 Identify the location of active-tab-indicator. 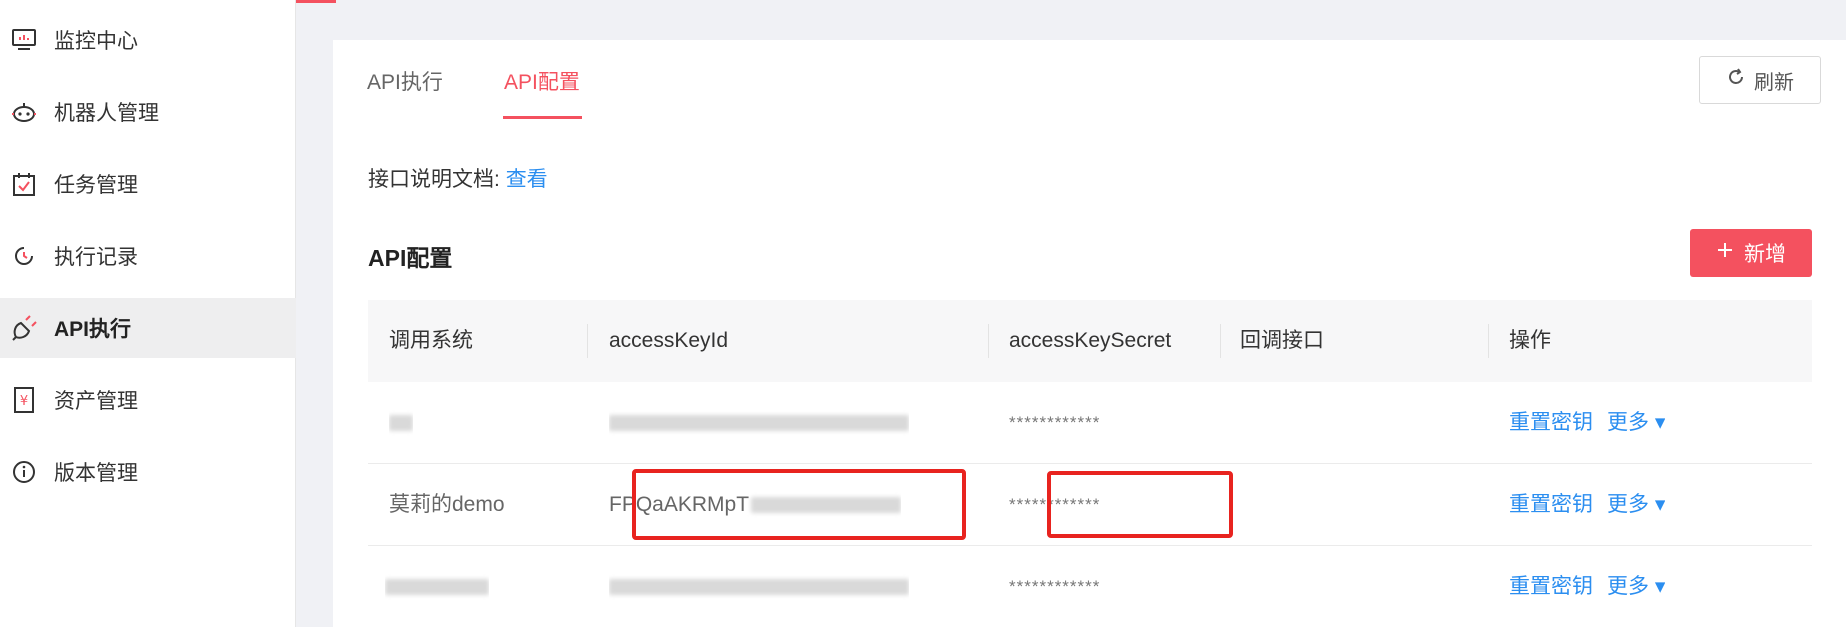
(542, 117).